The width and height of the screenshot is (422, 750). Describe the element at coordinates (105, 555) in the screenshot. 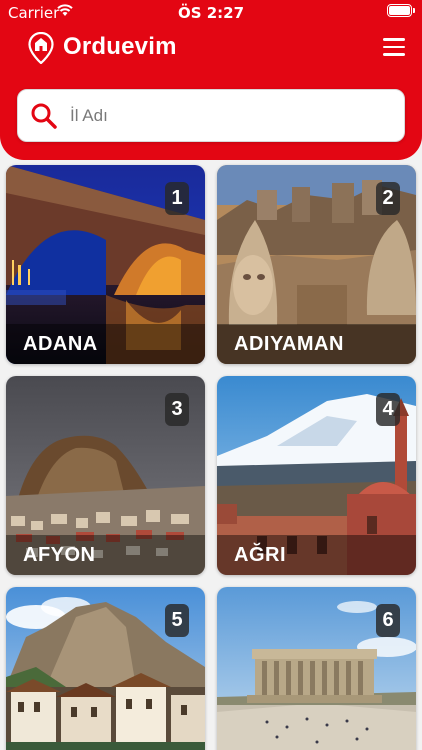

I see `province-name: AFYON` at that location.